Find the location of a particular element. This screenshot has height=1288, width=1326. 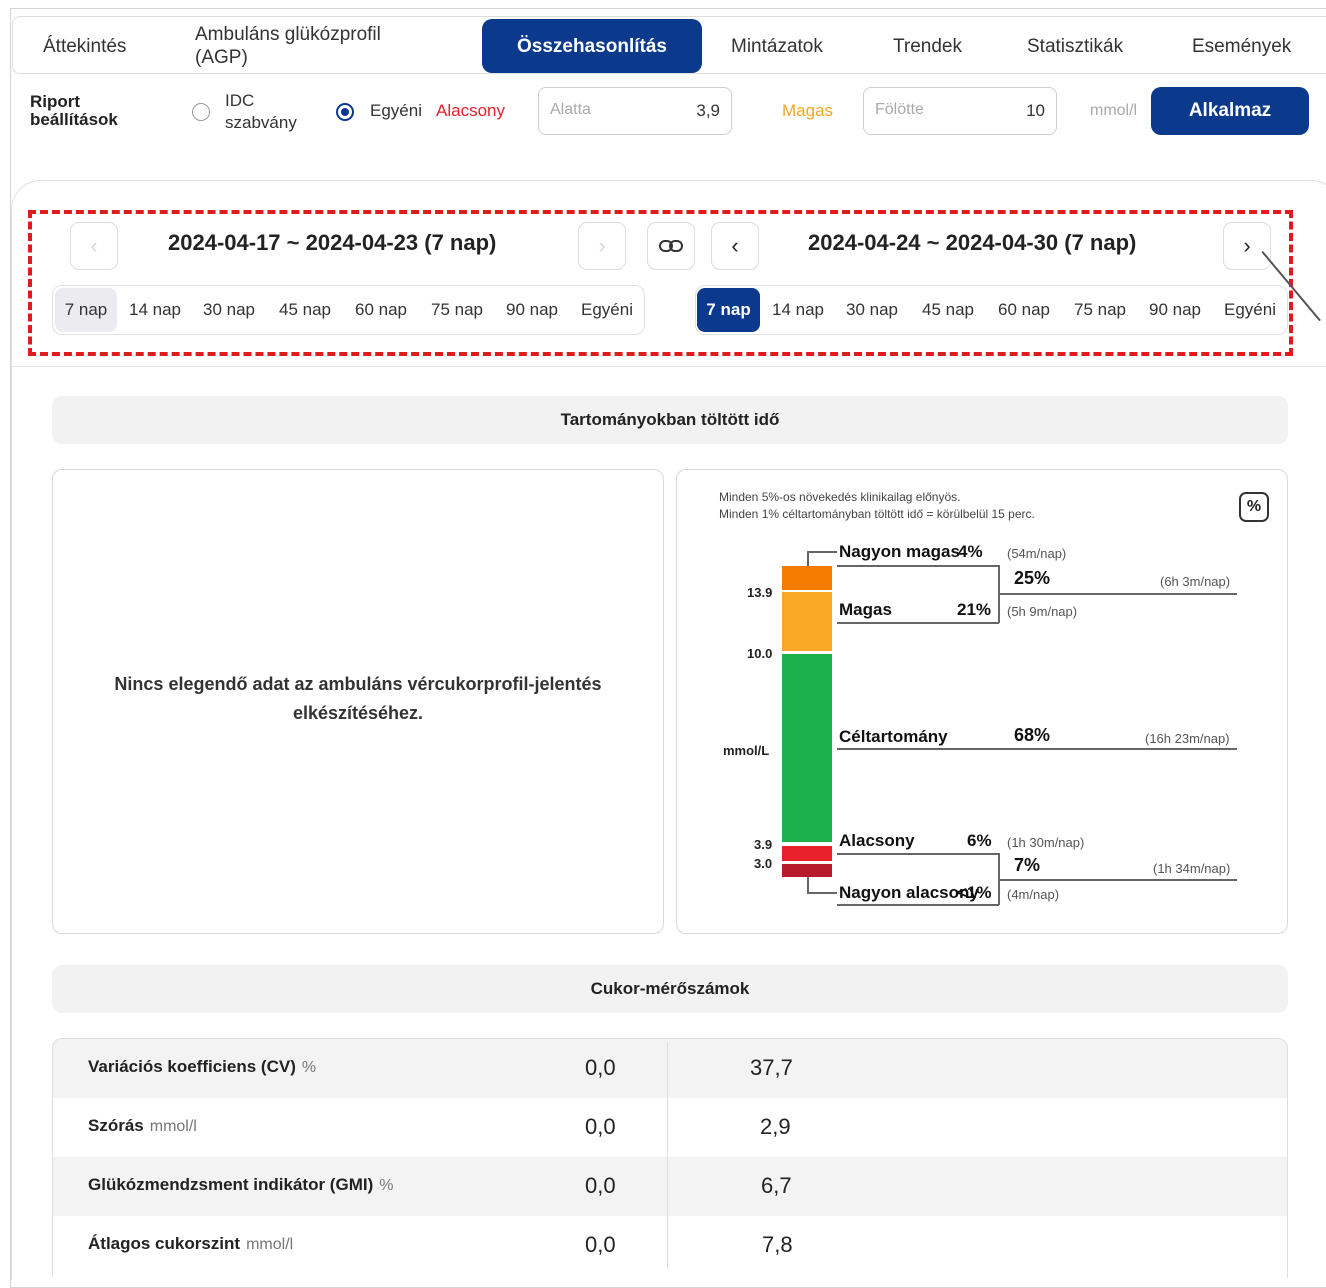

metric-value-right: 7,8 is located at coordinates (777, 1244).